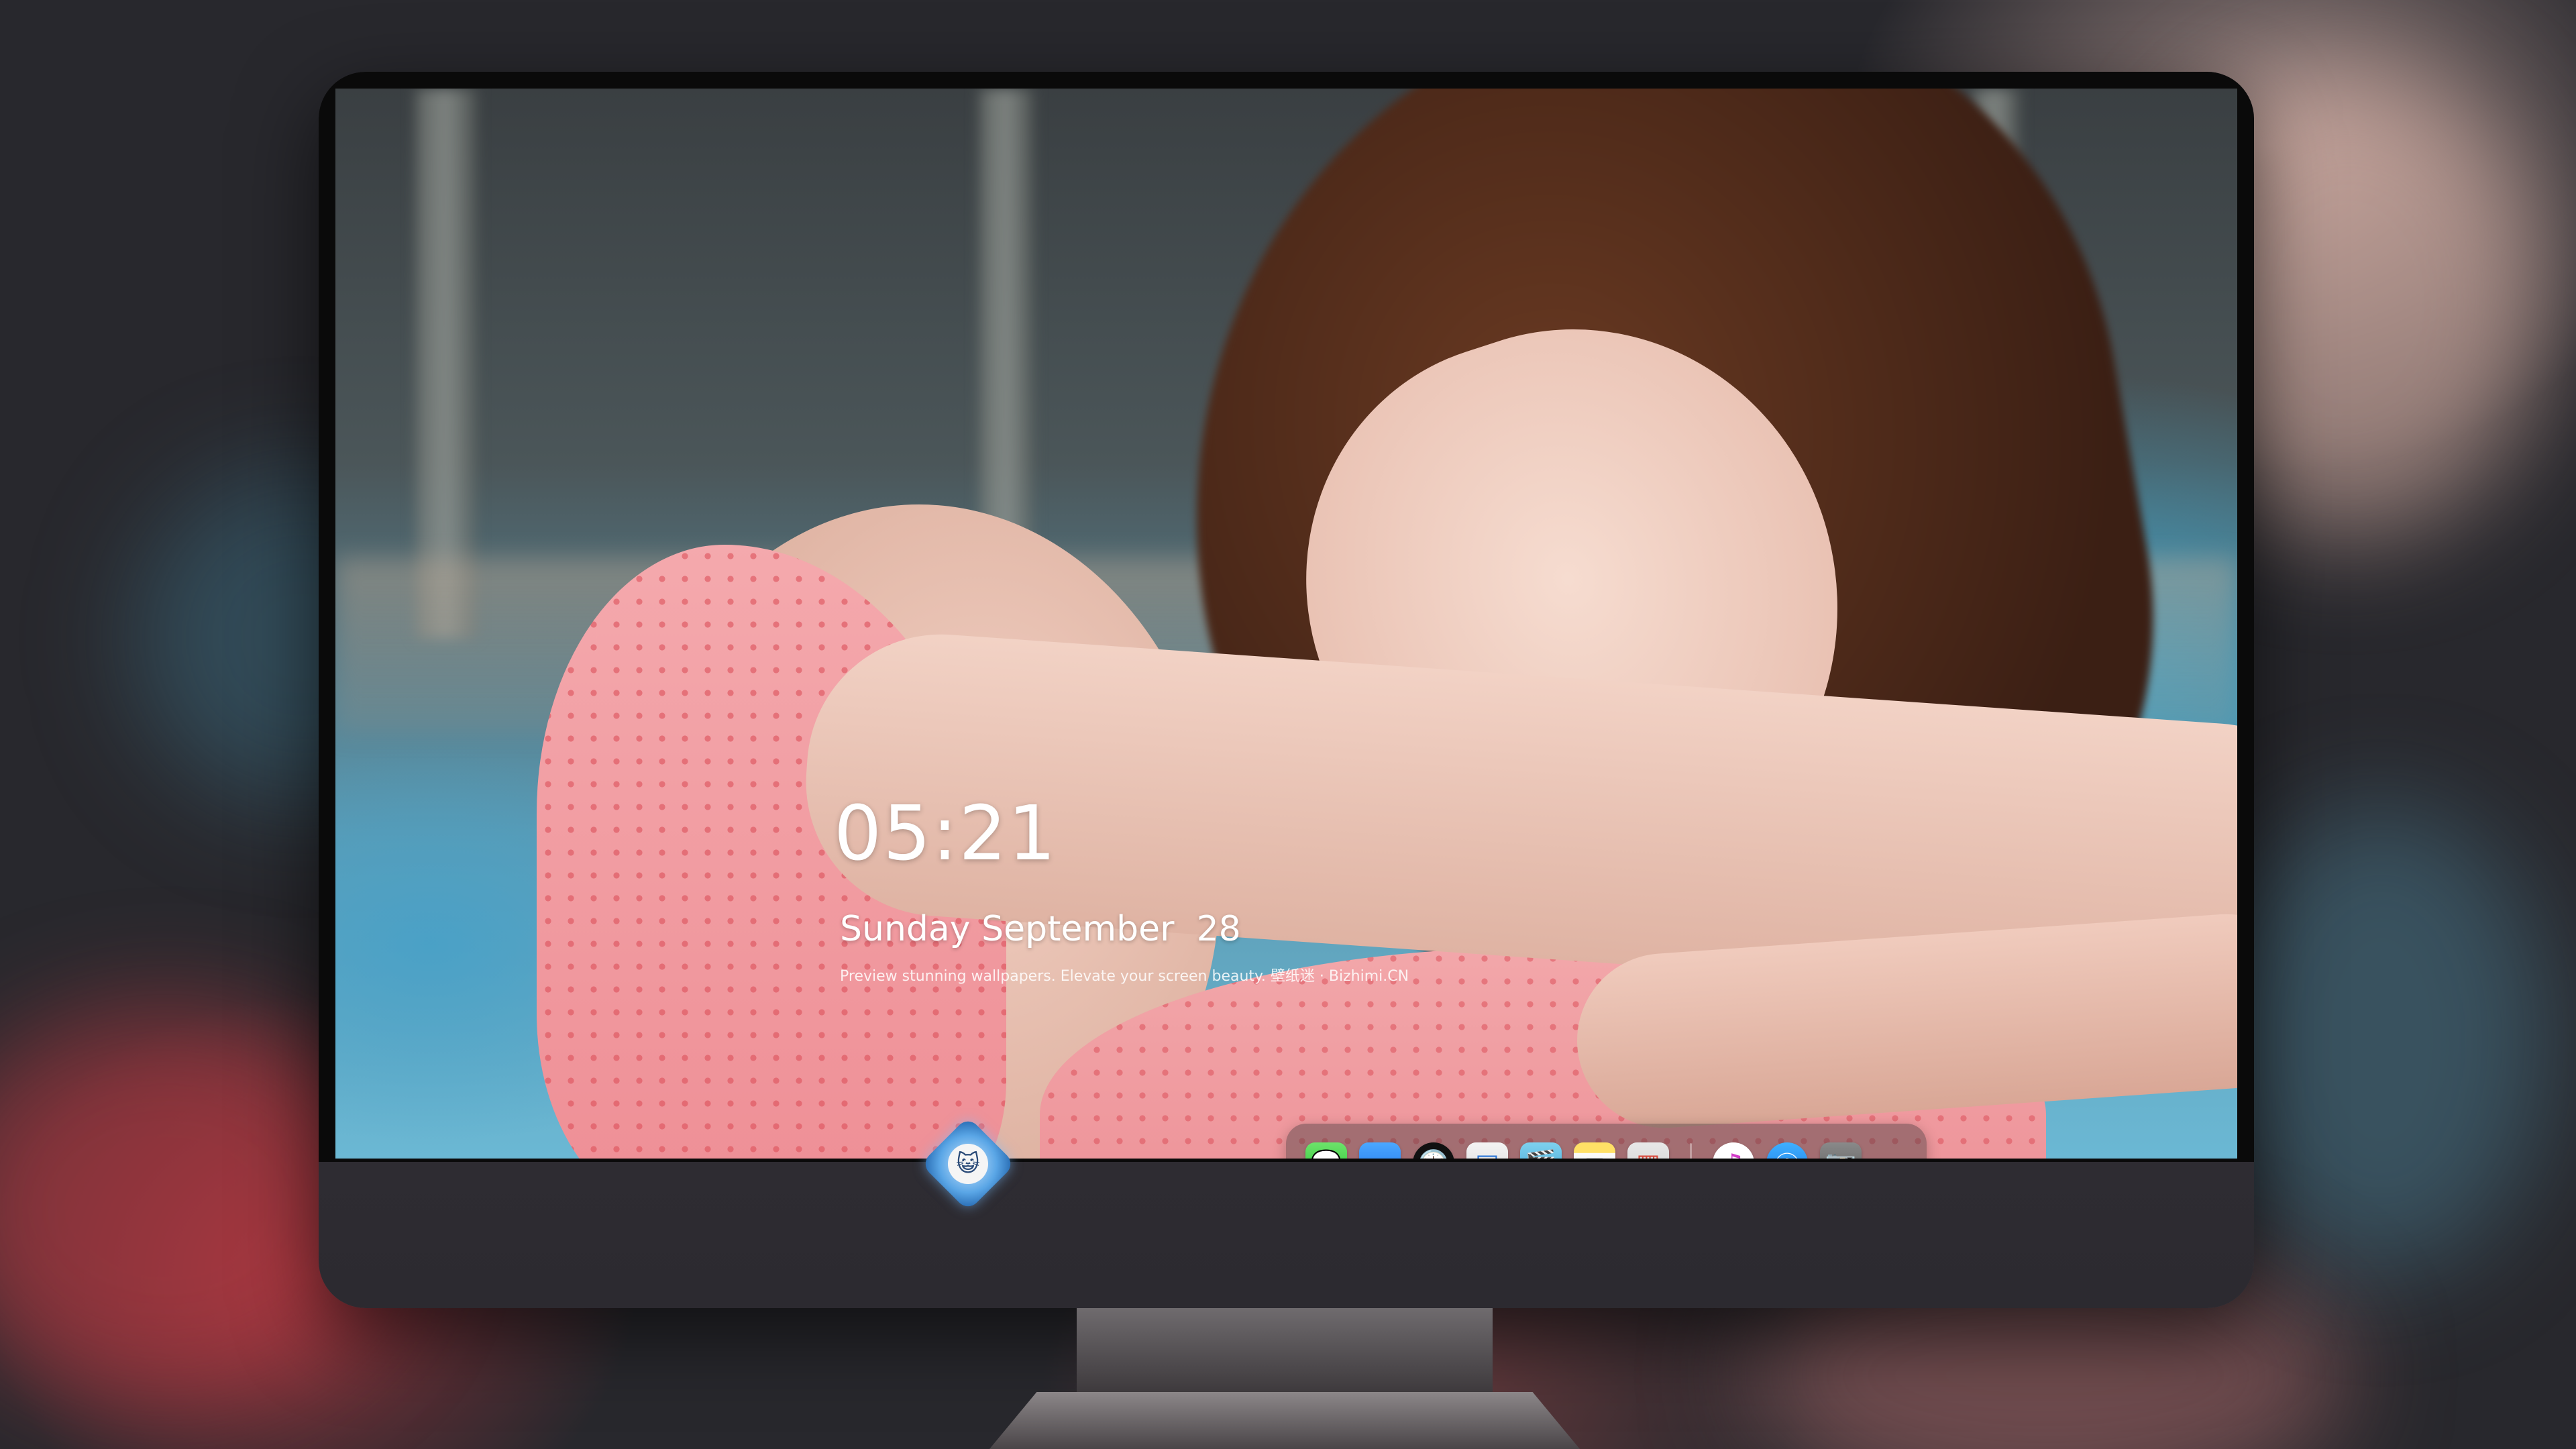 The height and width of the screenshot is (1449, 2576). I want to click on camera-icon: 📷, so click(1841, 1150).